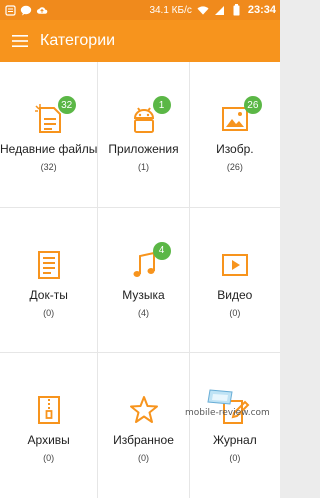  What do you see at coordinates (48, 410) in the screenshot?
I see `archive-zip-icon` at bounding box center [48, 410].